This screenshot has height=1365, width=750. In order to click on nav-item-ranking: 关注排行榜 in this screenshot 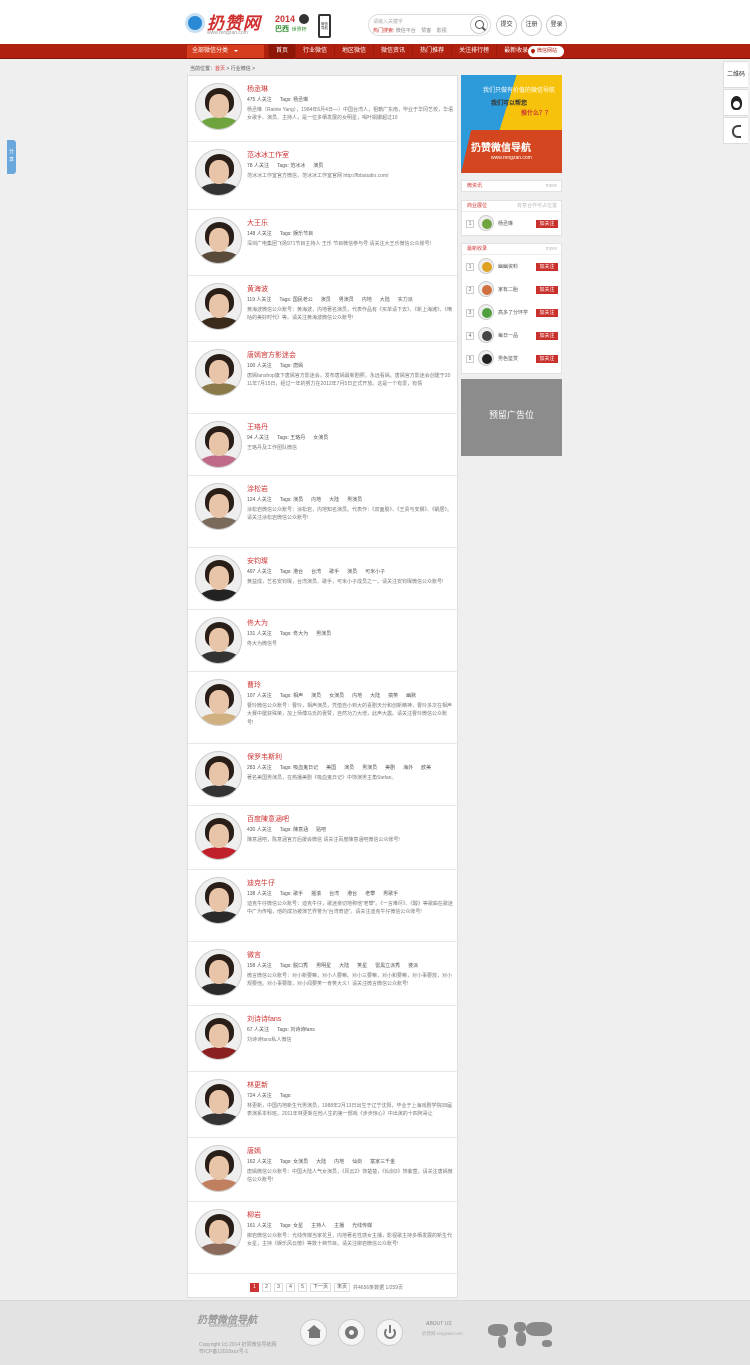, I will do `click(473, 51)`.